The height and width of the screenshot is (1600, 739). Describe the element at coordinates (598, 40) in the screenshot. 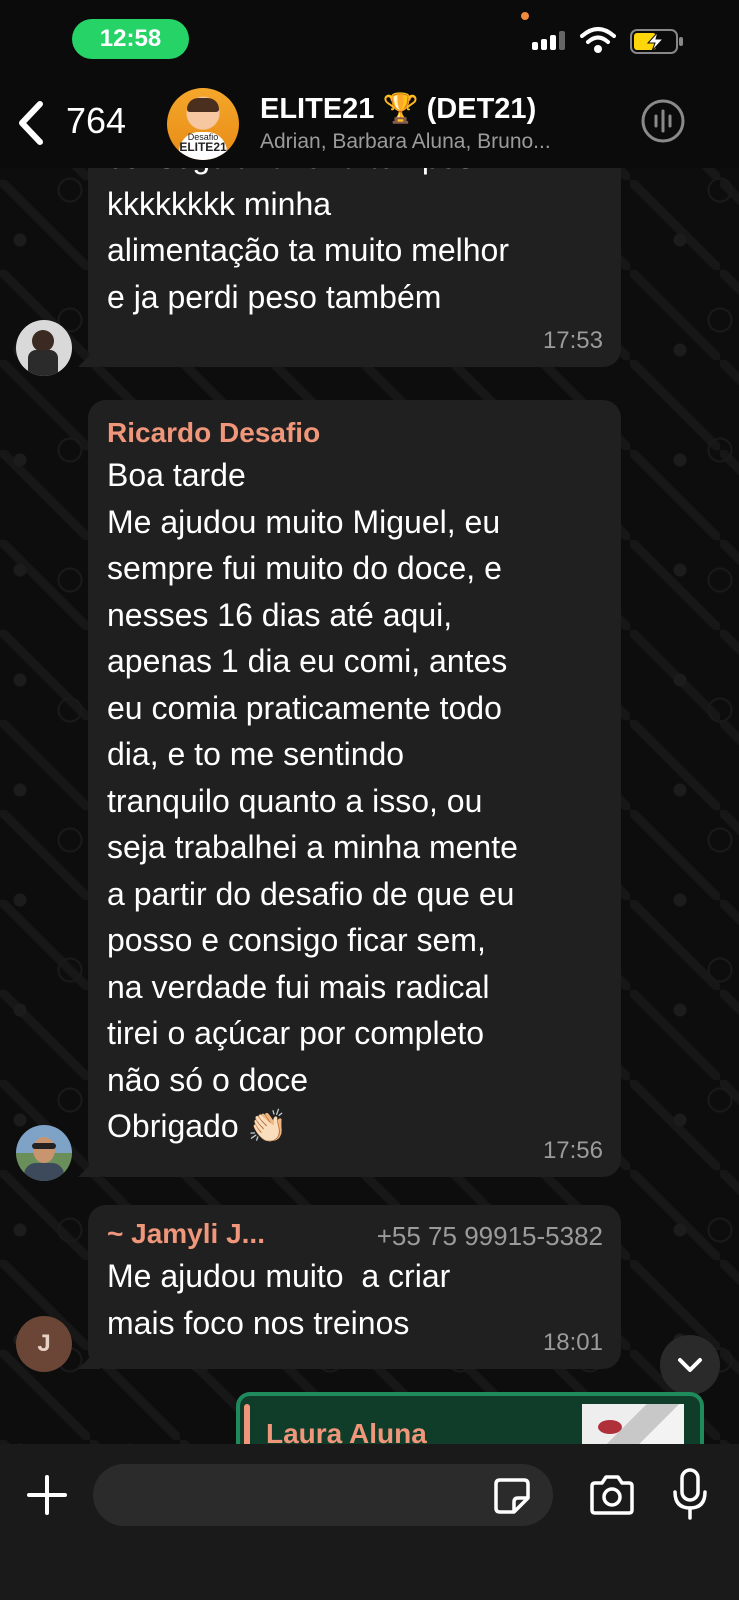

I see `wifi-icon` at that location.